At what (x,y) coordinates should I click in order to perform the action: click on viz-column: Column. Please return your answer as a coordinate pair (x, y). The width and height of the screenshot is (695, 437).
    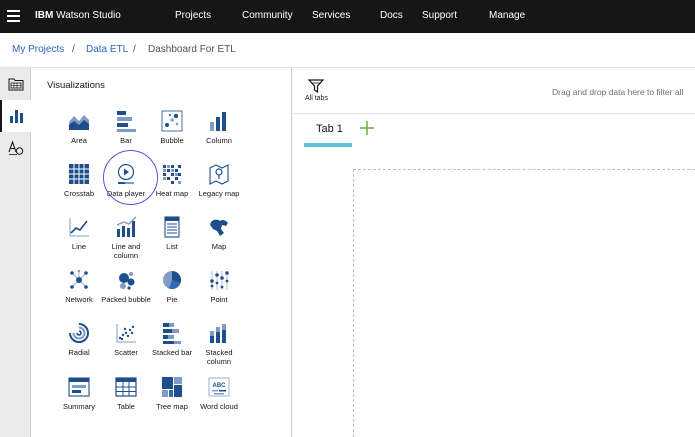
    Looking at the image, I should click on (219, 135).